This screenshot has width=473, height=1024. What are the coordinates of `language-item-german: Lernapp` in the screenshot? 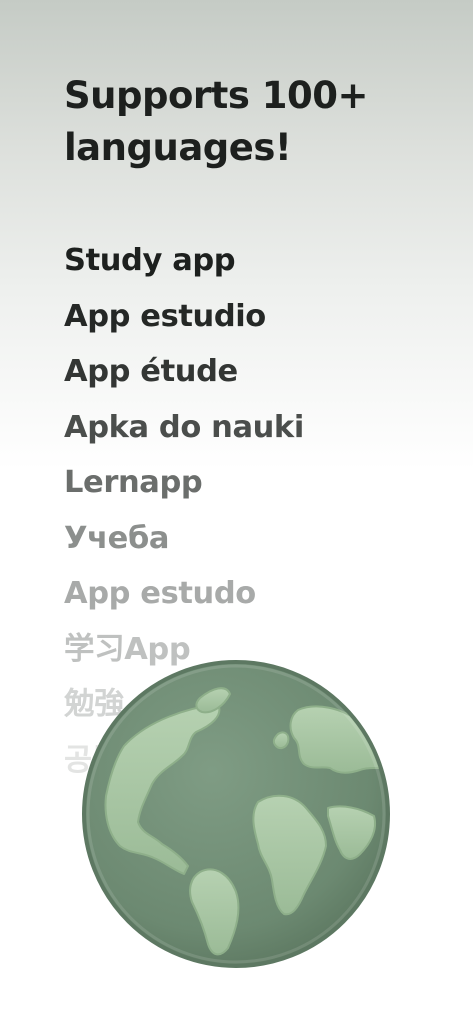 It's located at (133, 482).